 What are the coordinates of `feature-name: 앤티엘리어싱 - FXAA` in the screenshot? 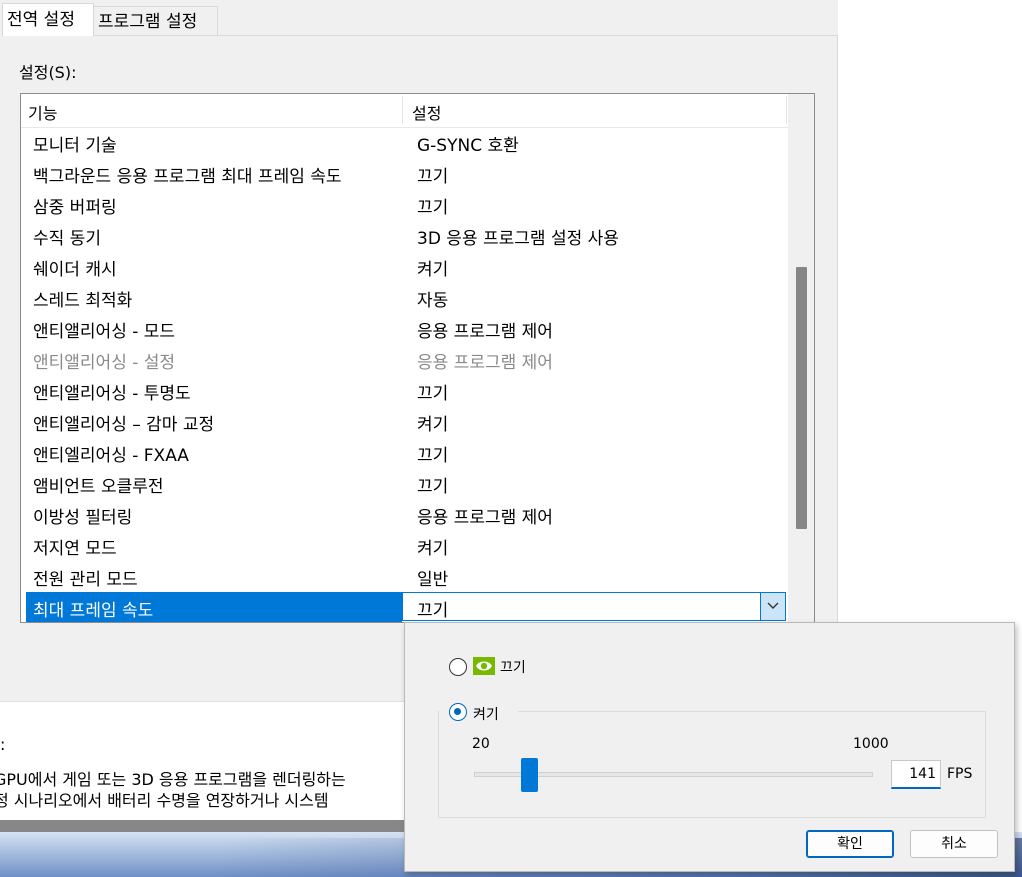 It's located at (111, 456).